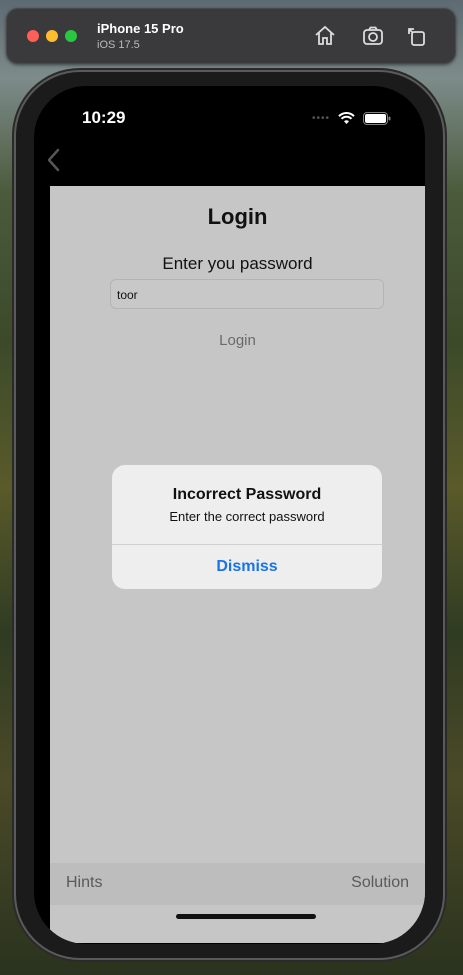 This screenshot has height=975, width=463. Describe the element at coordinates (237, 884) in the screenshot. I see `bottom-toolbar: Hints Solution` at that location.